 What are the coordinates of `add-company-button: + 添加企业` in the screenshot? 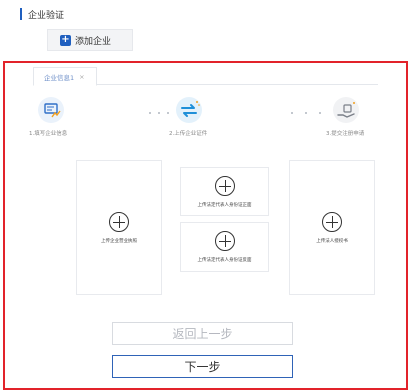 It's located at (90, 40).